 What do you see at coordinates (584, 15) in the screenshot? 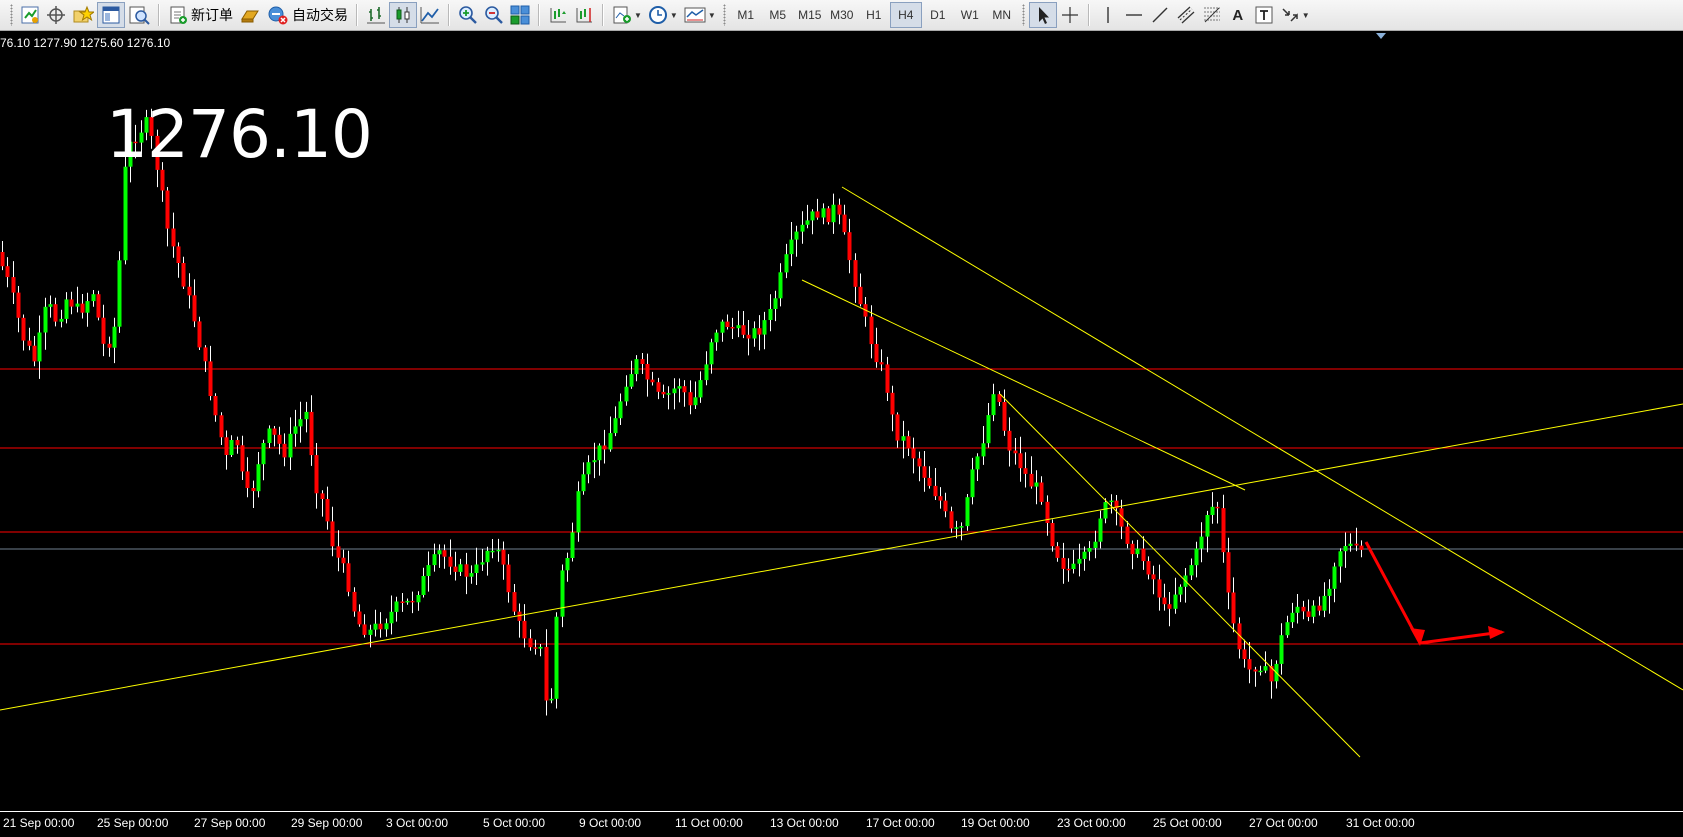
I see `chart-shift-button` at bounding box center [584, 15].